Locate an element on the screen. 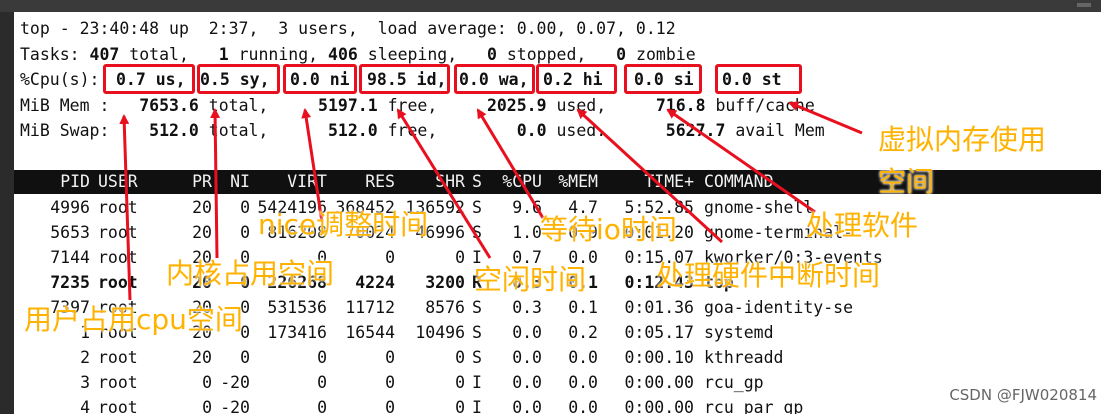 The image size is (1101, 414). annotation-id: 空闲时间 is located at coordinates (530, 279).